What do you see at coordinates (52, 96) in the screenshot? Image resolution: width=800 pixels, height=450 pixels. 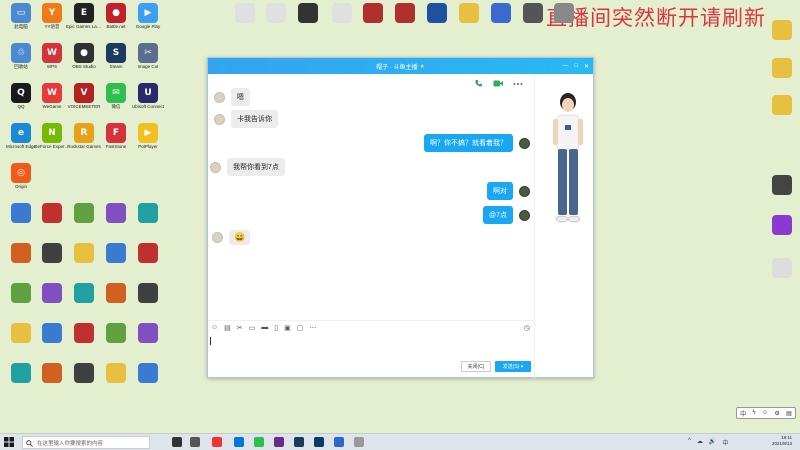 I see `desktop-icon: W WeGame` at bounding box center [52, 96].